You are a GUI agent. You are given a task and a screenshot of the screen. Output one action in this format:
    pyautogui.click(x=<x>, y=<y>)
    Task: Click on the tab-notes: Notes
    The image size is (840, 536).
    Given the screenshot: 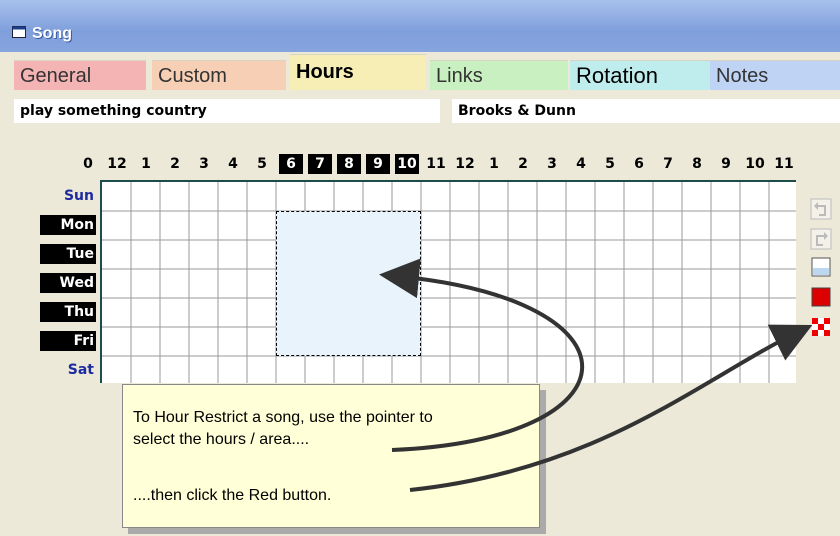 What is the action you would take?
    pyautogui.click(x=775, y=75)
    